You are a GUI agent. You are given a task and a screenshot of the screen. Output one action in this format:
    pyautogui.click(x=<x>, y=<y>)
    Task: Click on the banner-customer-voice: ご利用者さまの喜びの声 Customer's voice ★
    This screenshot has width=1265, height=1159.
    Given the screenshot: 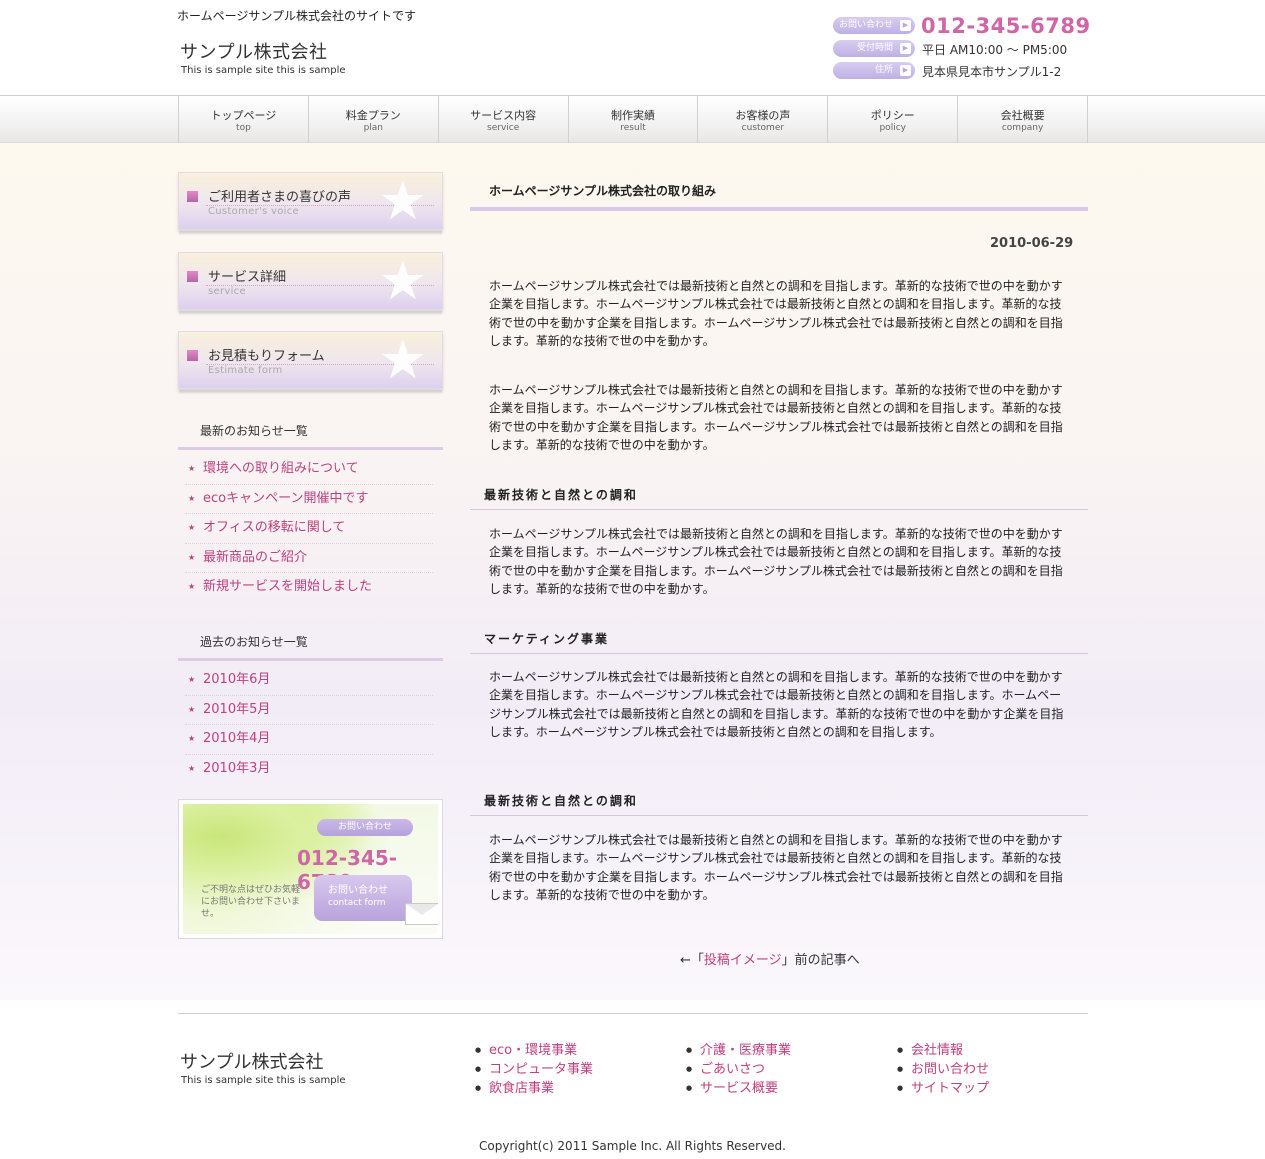 What is the action you would take?
    pyautogui.click(x=310, y=202)
    